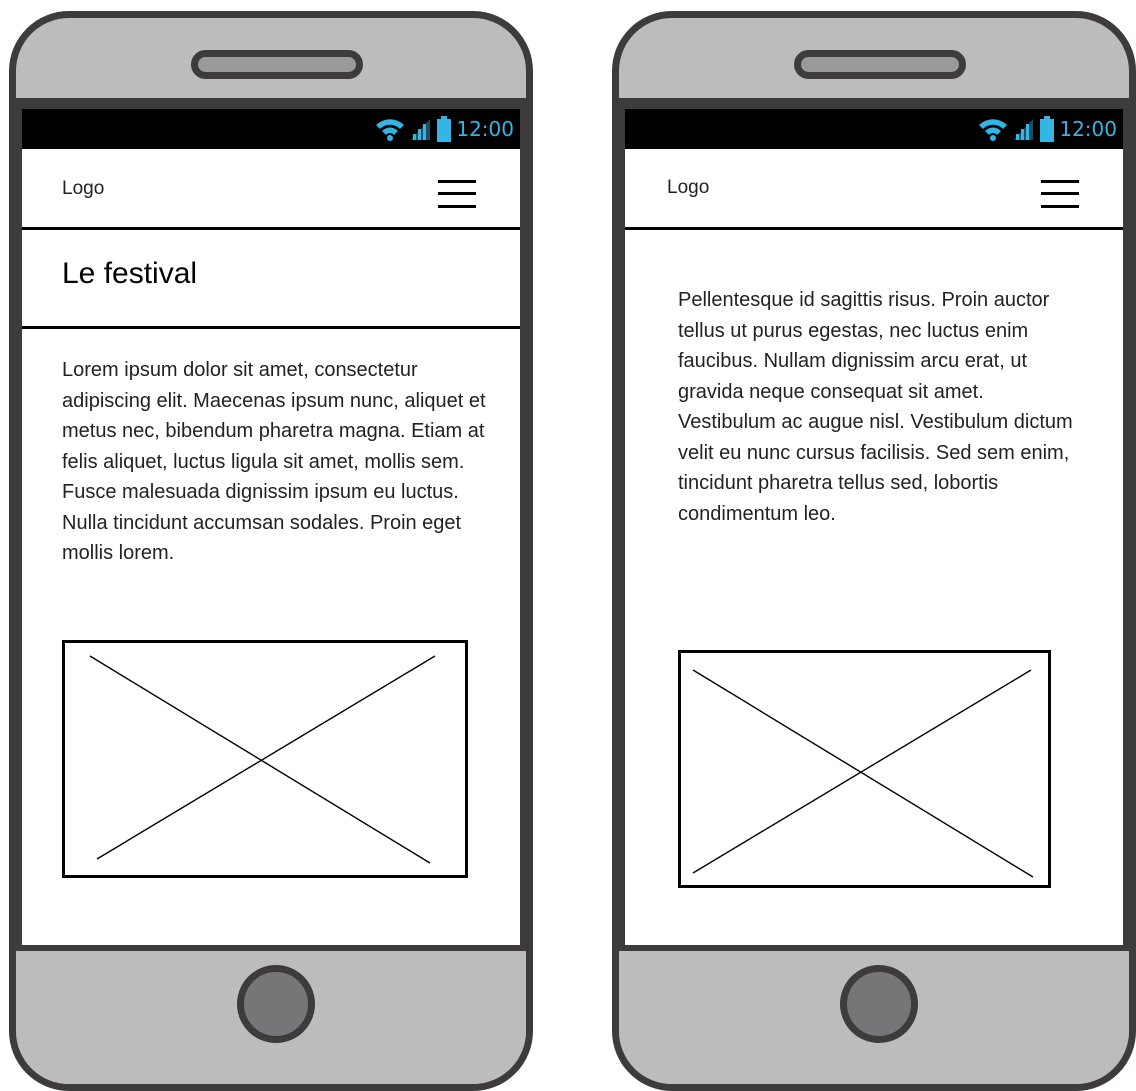 This screenshot has height=1091, width=1136. Describe the element at coordinates (130, 273) in the screenshot. I see `page-title: Le festival` at that location.